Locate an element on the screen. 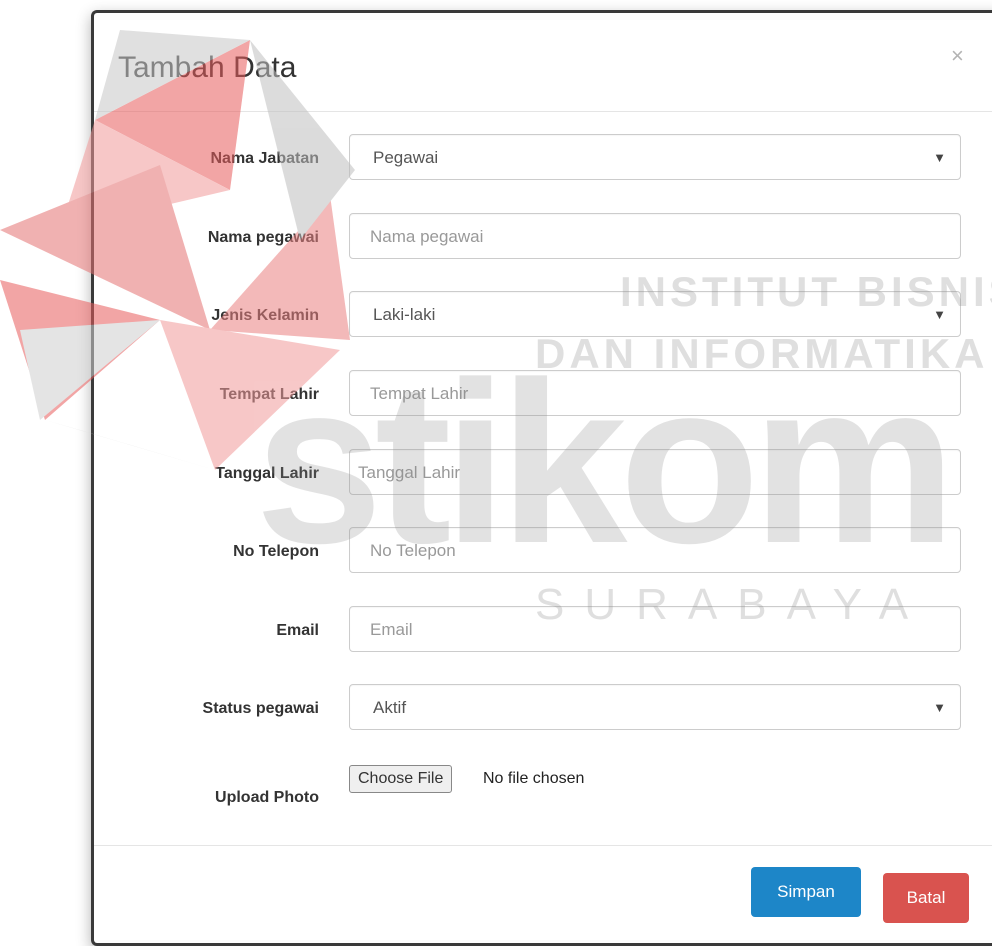 The width and height of the screenshot is (992, 946). jenis-kelamin-value: Laki-laki is located at coordinates (404, 314).